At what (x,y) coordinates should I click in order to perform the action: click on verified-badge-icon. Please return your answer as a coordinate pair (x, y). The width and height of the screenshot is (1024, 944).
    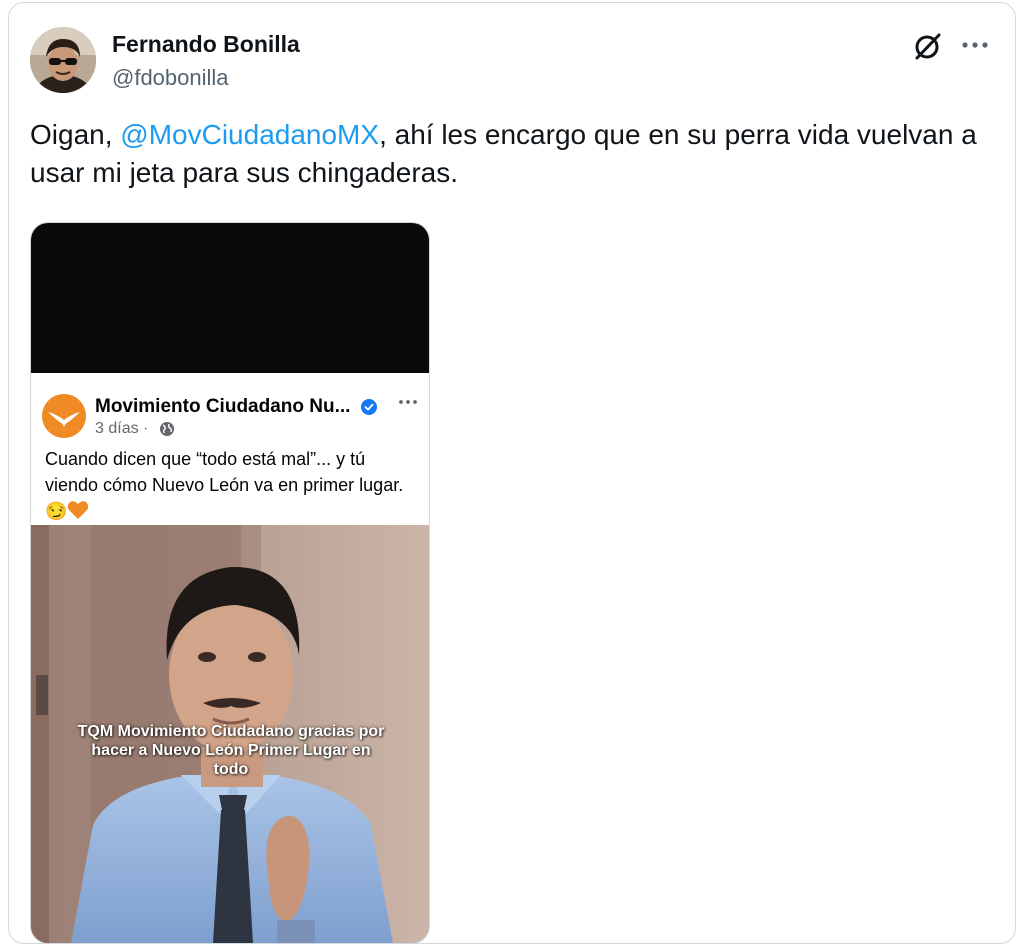
    Looking at the image, I should click on (369, 407).